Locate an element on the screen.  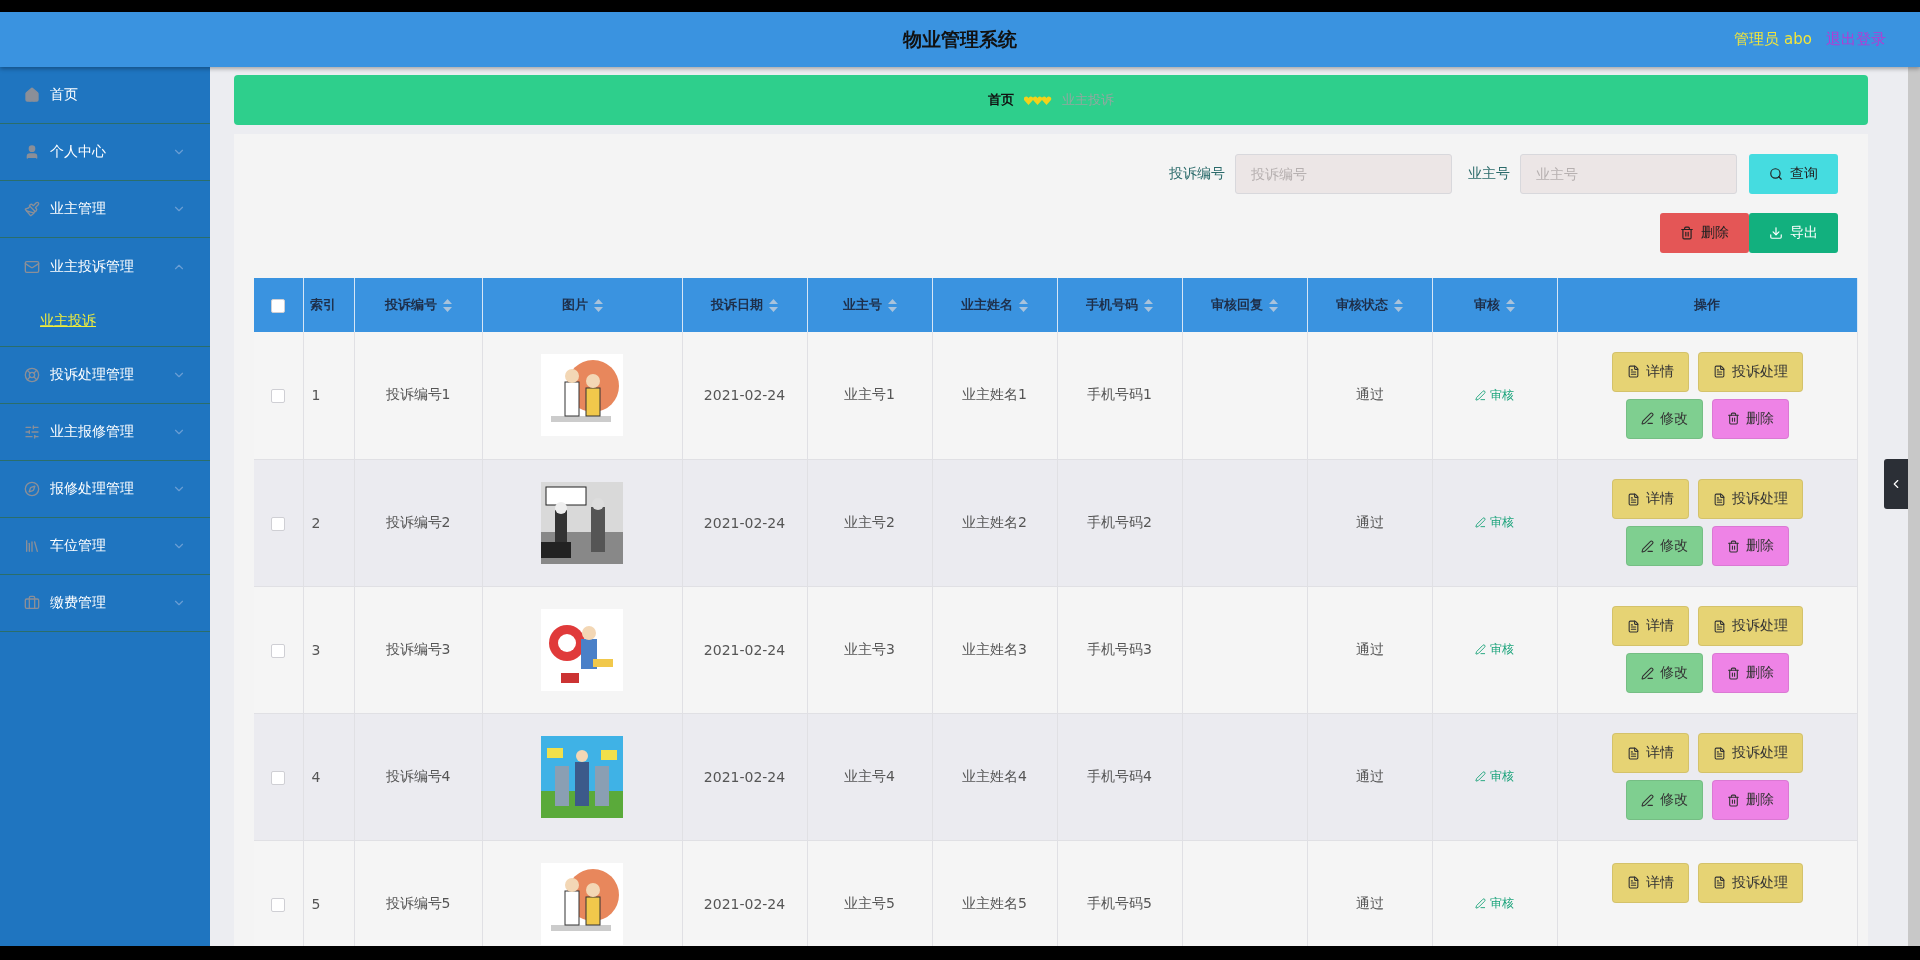
select-all-checkbox is located at coordinates (278, 305).